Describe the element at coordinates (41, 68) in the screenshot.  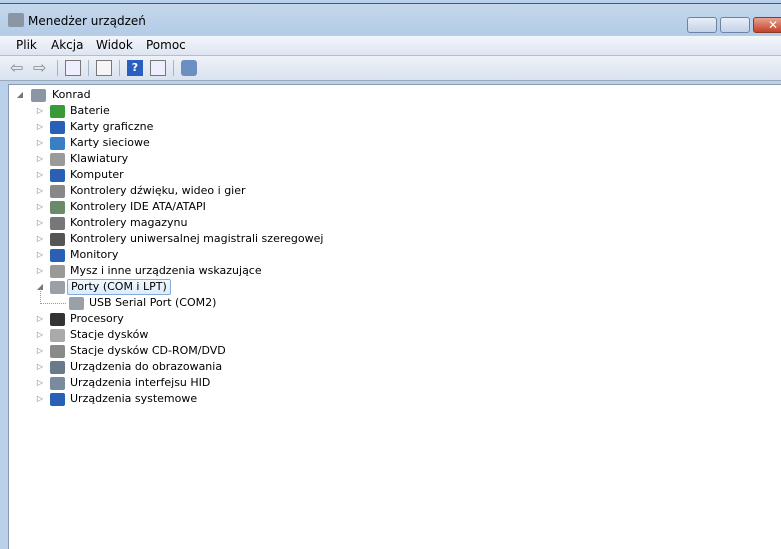
I see `forward-icon: ⇨` at that location.